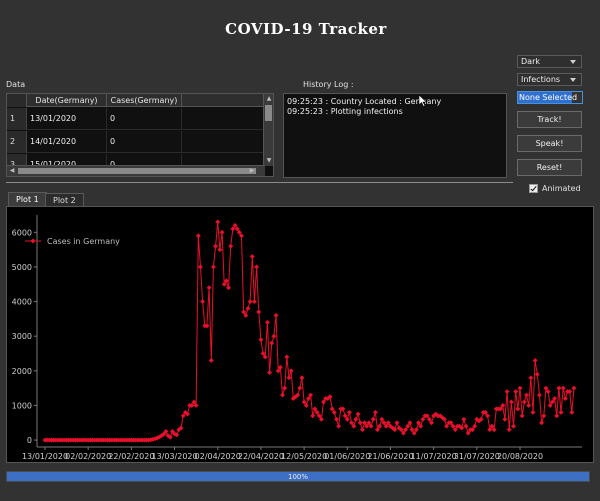 This screenshot has height=501, width=600. Describe the element at coordinates (17, 142) in the screenshot. I see `row-number: 2` at that location.